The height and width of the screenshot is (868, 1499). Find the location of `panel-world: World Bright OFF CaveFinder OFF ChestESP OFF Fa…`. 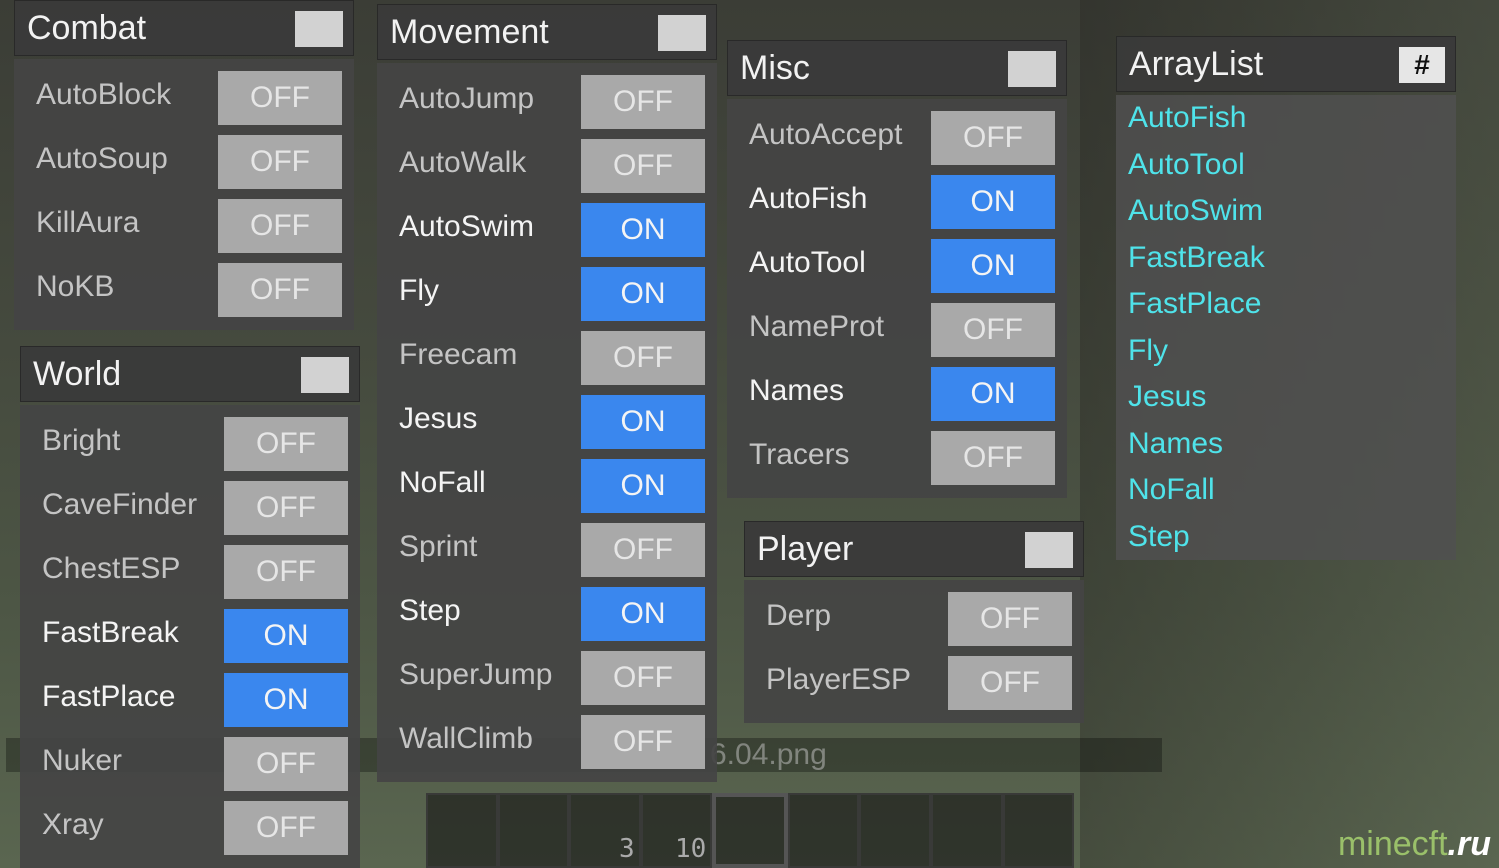

panel-world: World Bright OFF CaveFinder OFF ChestESP OFF Fa… is located at coordinates (190, 607).